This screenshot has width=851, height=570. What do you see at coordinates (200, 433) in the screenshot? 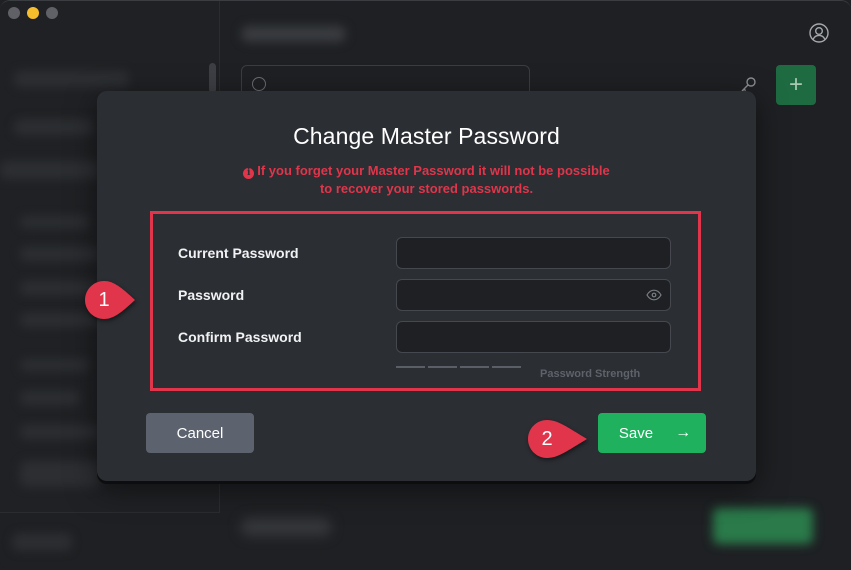
I see `cancel-button: Cancel` at bounding box center [200, 433].